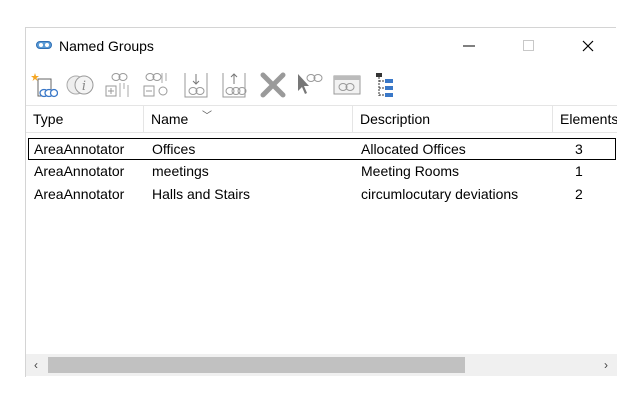 This screenshot has width=642, height=402. Describe the element at coordinates (440, 194) in the screenshot. I see `cell-description: circumlocutary deviations` at that location.